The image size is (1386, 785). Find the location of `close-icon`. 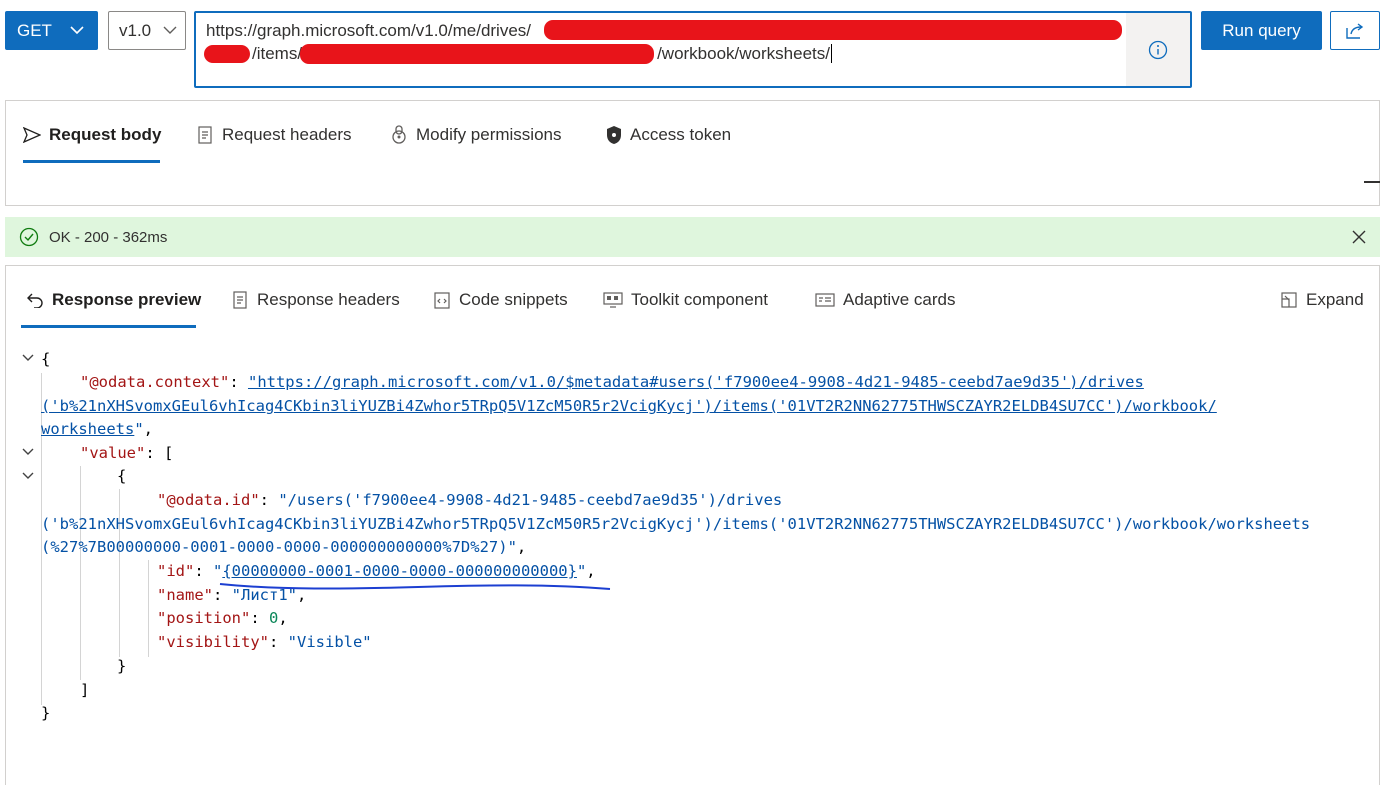

close-icon is located at coordinates (1359, 237).